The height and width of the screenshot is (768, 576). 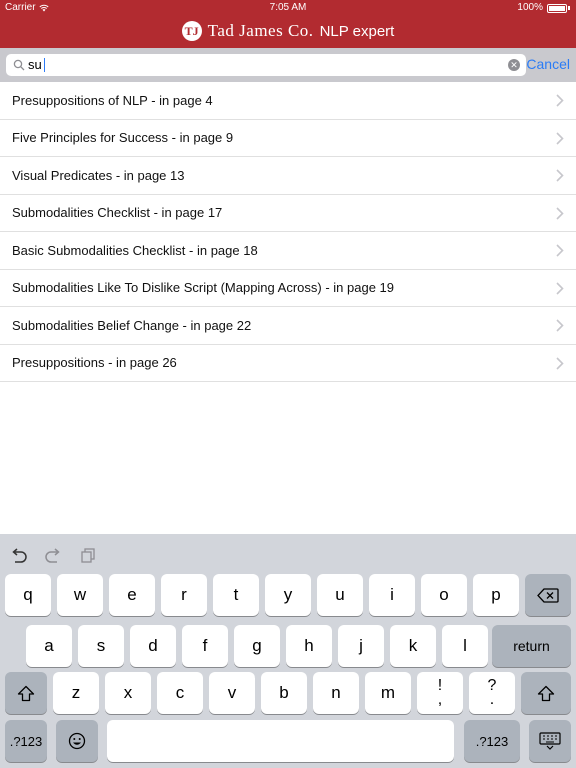 I want to click on brand-title: TJ Tad James Co. NLP expert, so click(x=288, y=31).